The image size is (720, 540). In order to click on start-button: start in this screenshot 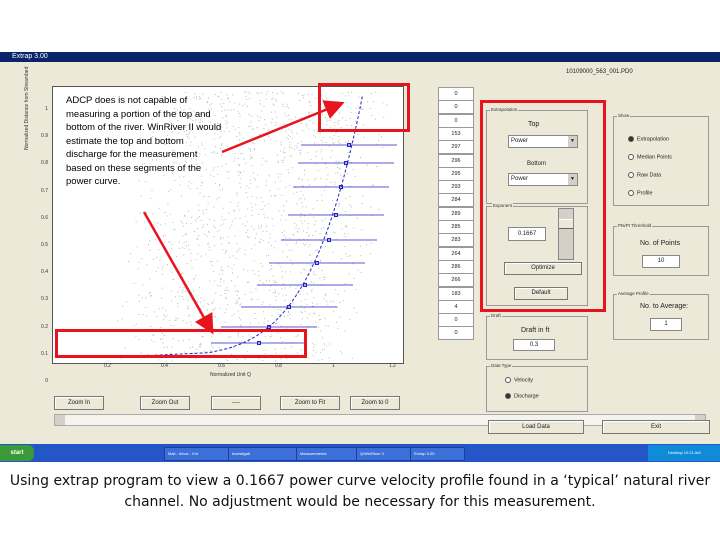, I will do `click(17, 453)`.